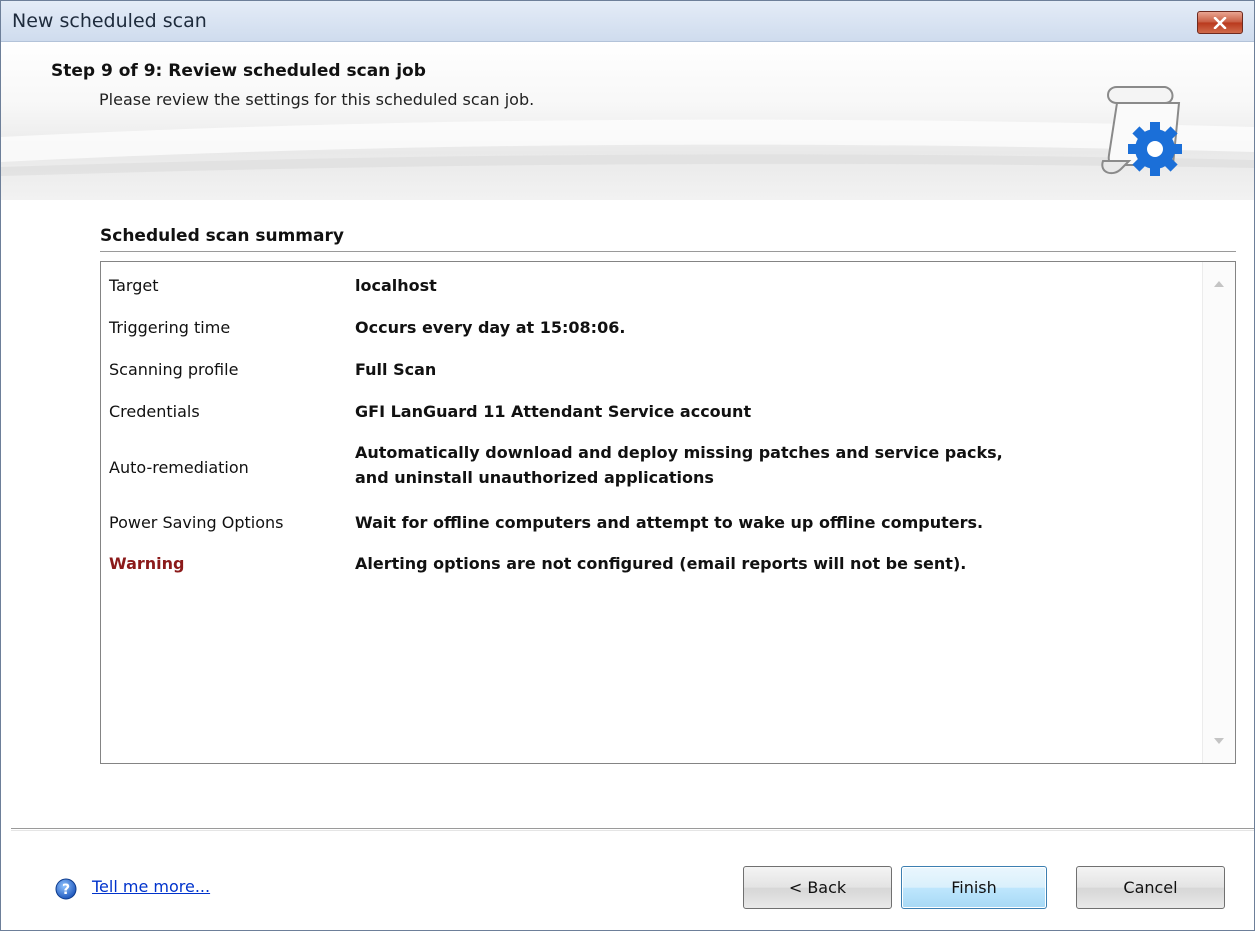 Image resolution: width=1255 pixels, height=931 pixels. Describe the element at coordinates (174, 369) in the screenshot. I see `row-label: Scanning profile` at that location.